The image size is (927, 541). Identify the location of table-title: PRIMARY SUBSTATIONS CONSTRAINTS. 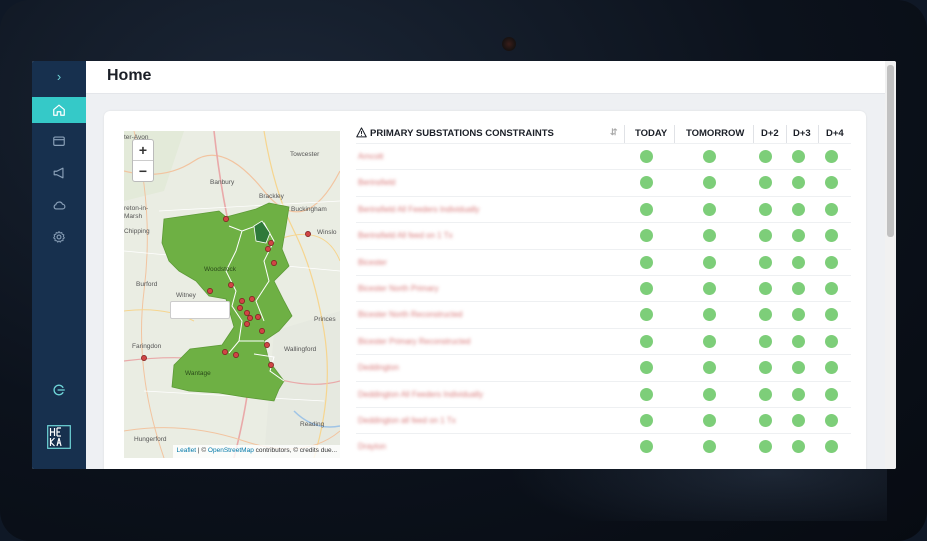
(462, 133).